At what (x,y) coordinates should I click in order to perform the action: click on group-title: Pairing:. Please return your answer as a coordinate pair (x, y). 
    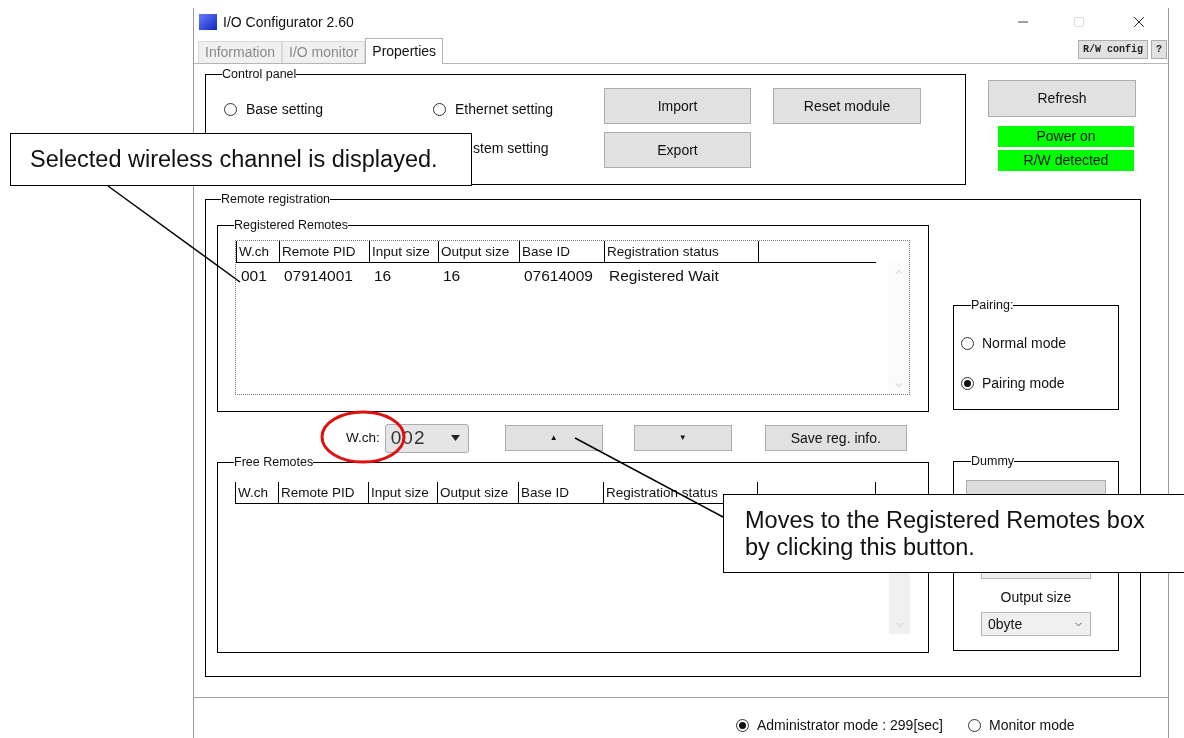
    Looking at the image, I should click on (992, 305).